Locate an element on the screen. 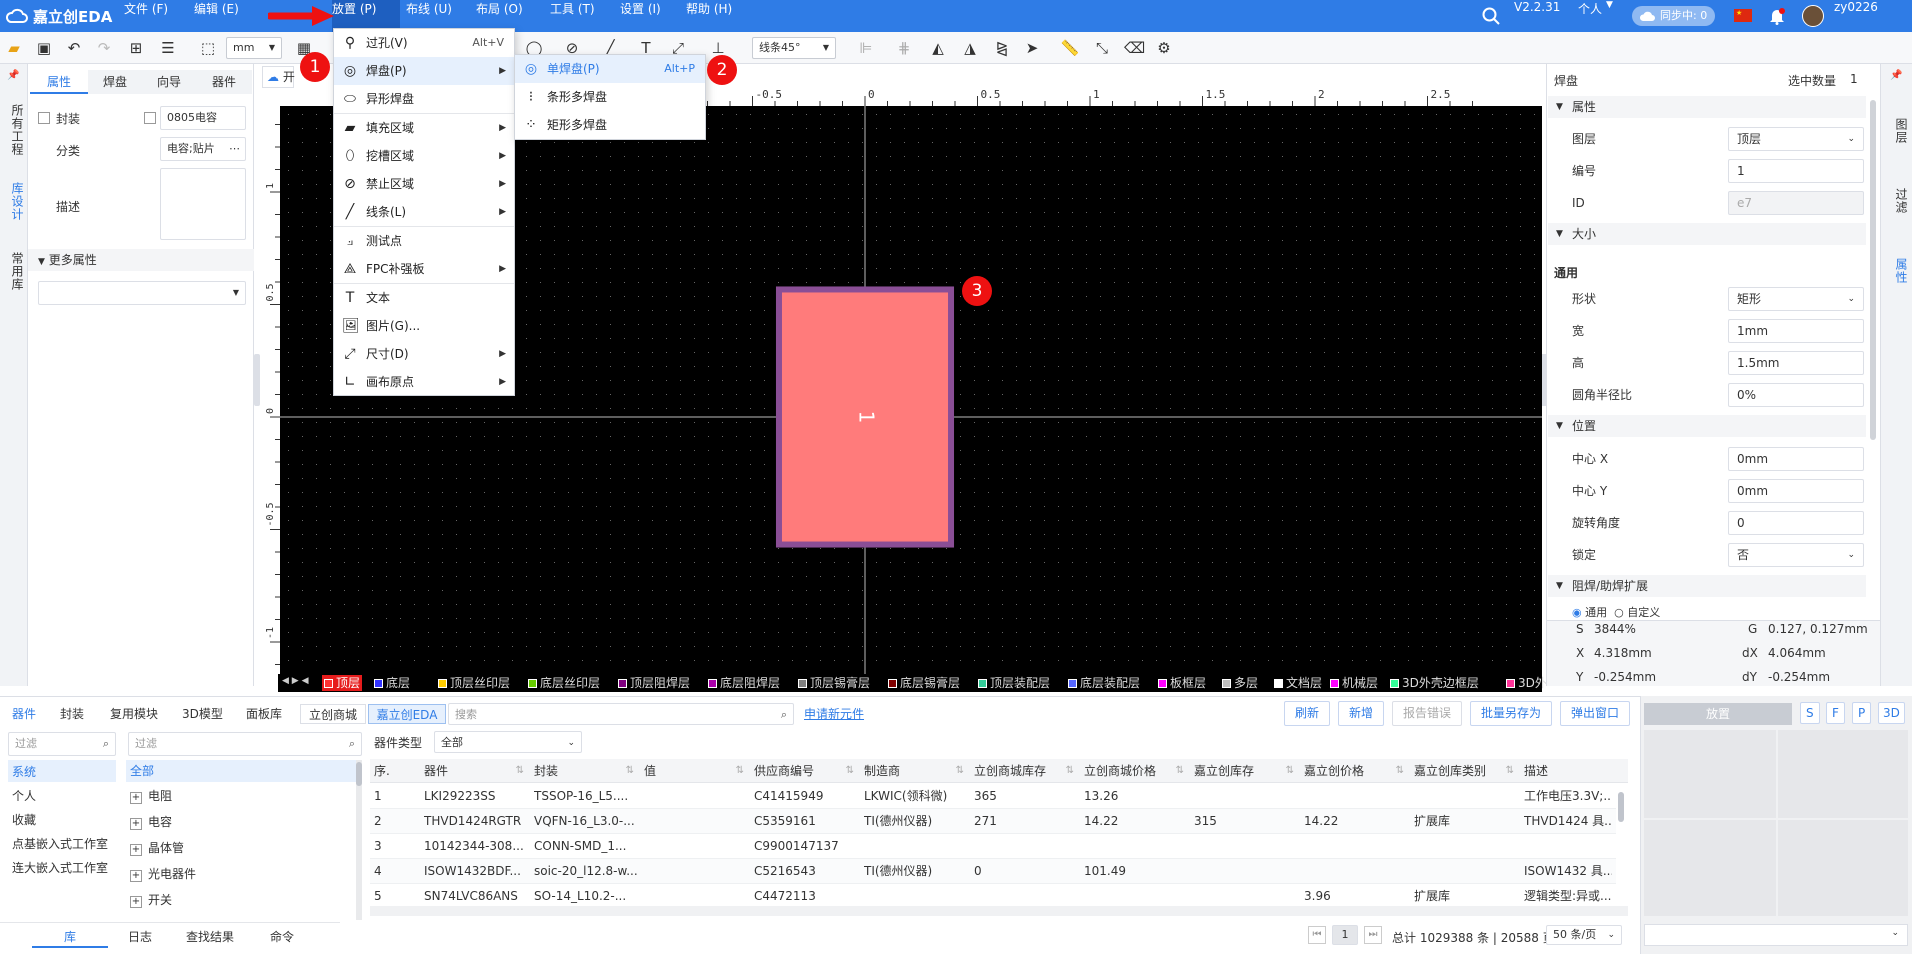 The image size is (1912, 954). tree-all: 全部 is located at coordinates (142, 771).